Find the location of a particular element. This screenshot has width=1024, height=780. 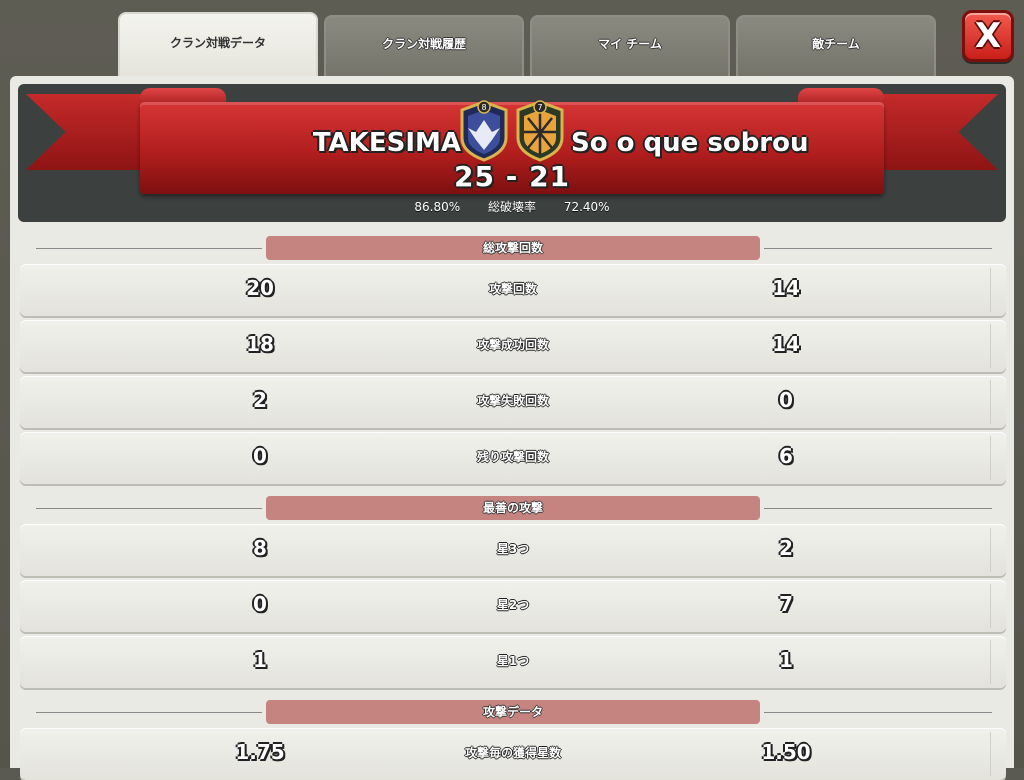

my-badge-level: 8 is located at coordinates (483, 107).